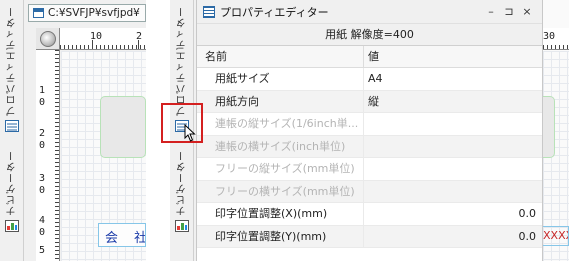 This screenshot has width=569, height=261. I want to click on ruler-origin-knob-icon, so click(47, 38).